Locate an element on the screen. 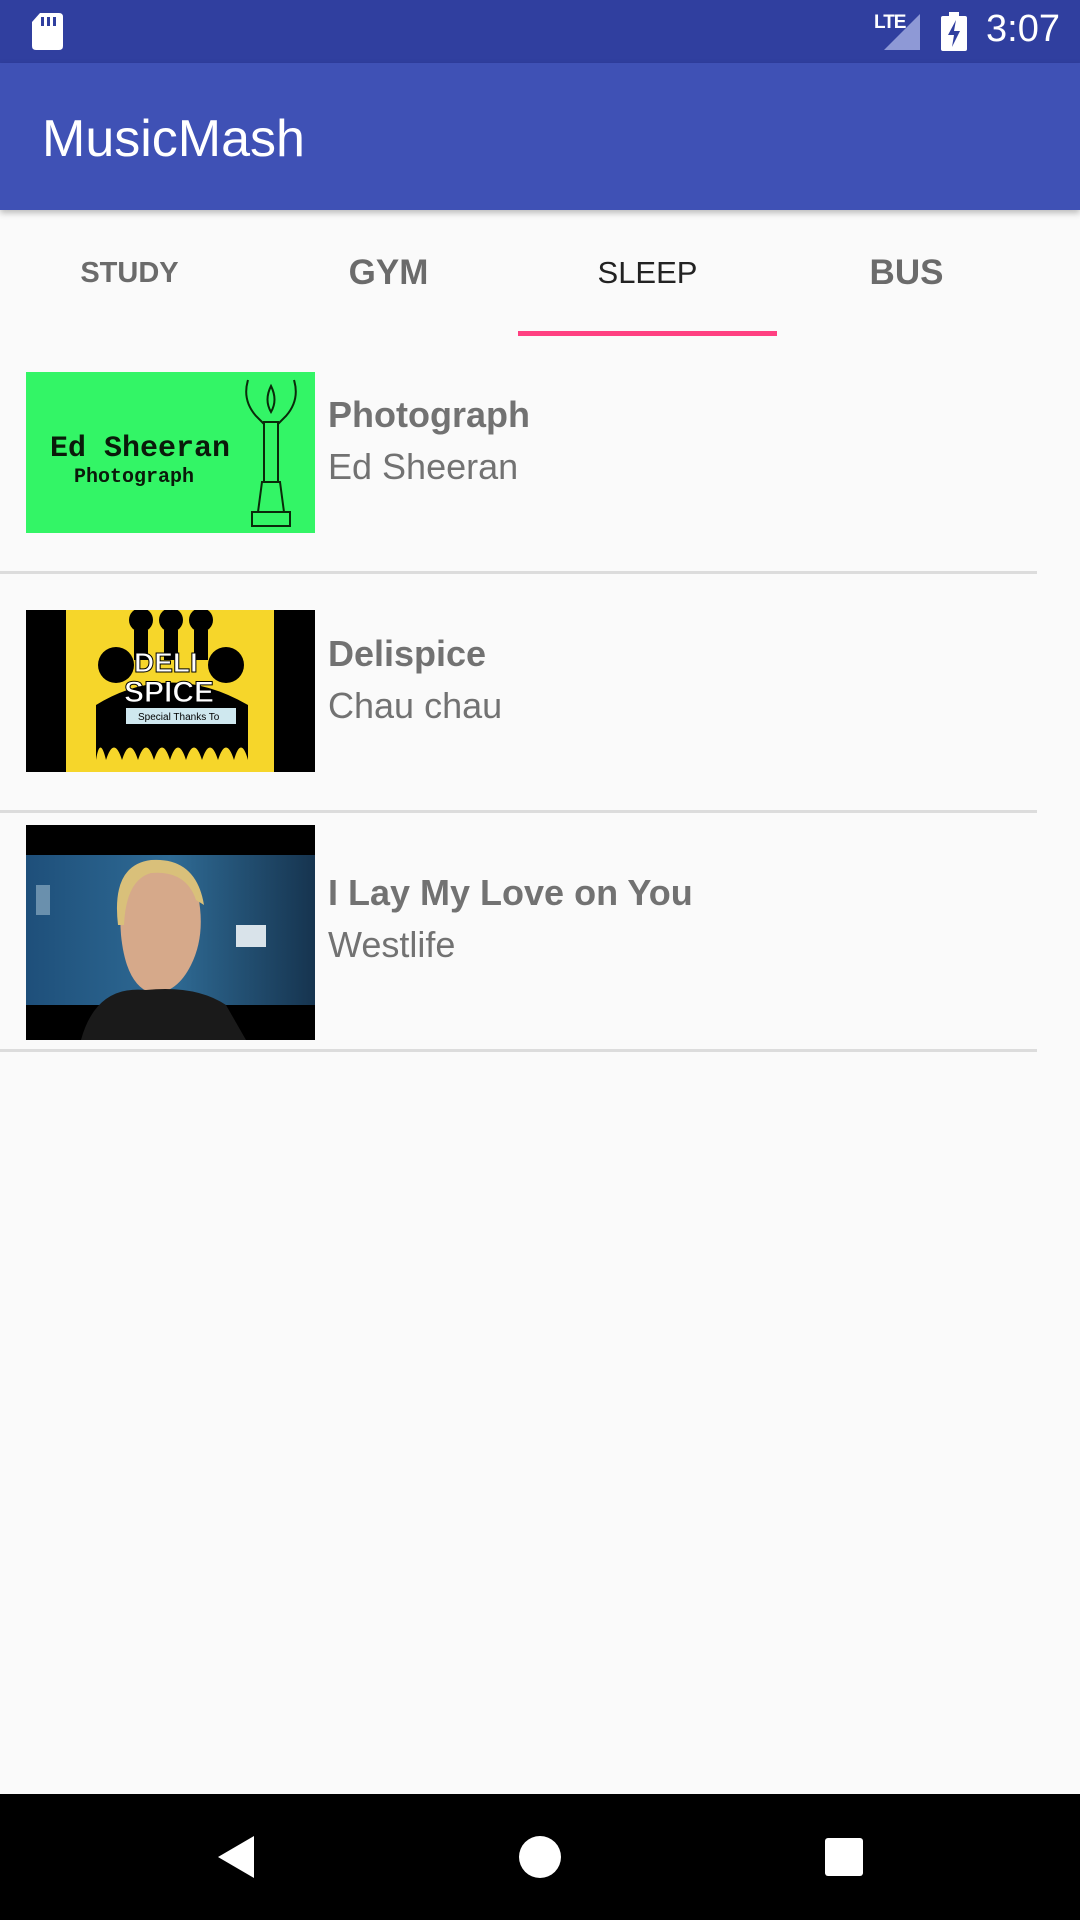  album-art-image: DELI SPICE Special Thanks To is located at coordinates (170, 691).